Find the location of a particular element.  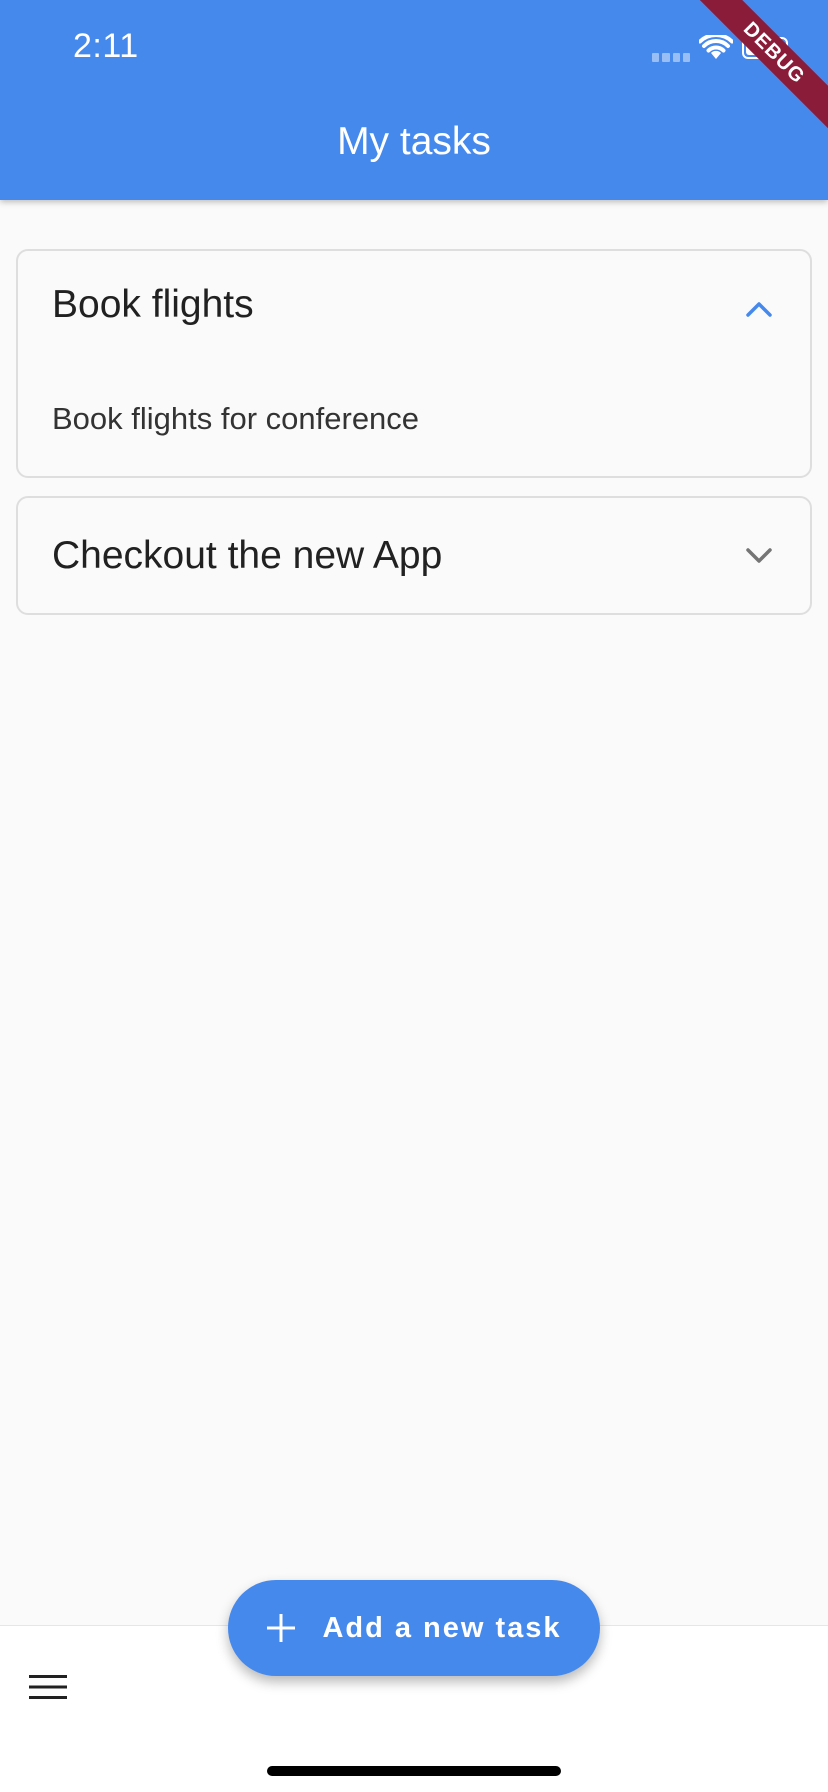

page-title: My tasks is located at coordinates (414, 141).